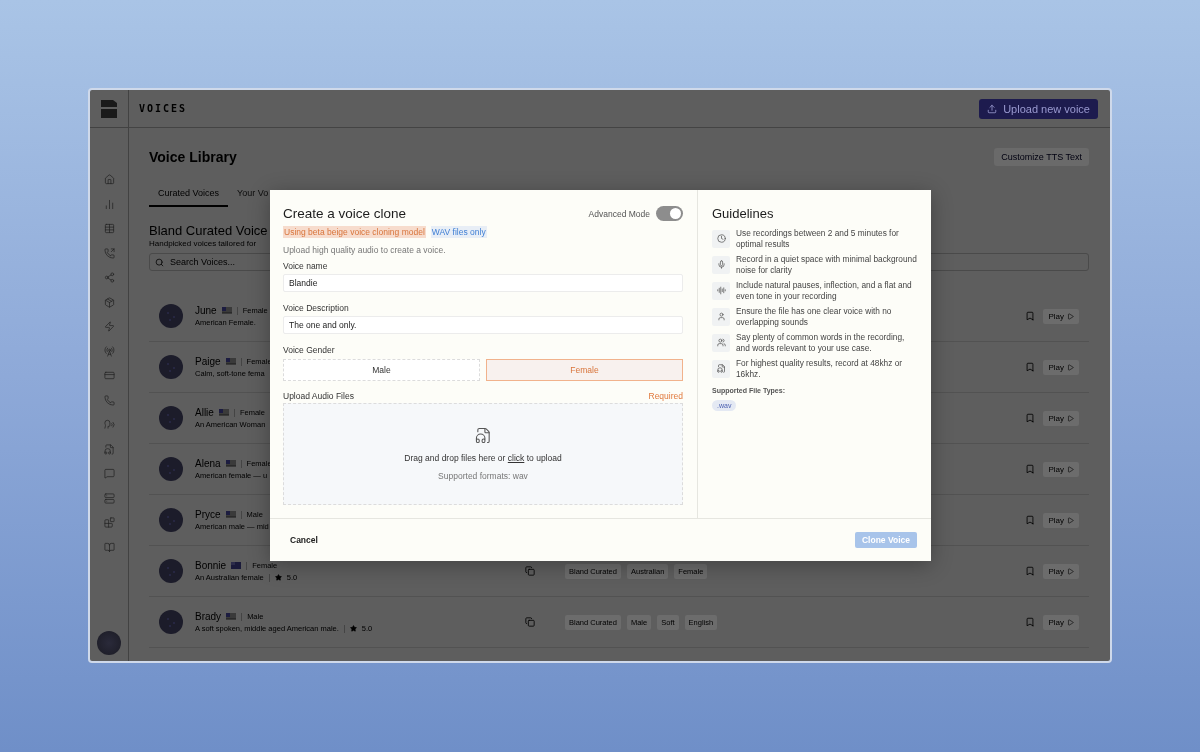  Describe the element at coordinates (306, 266) in the screenshot. I see `field-label: Voice name` at that location.